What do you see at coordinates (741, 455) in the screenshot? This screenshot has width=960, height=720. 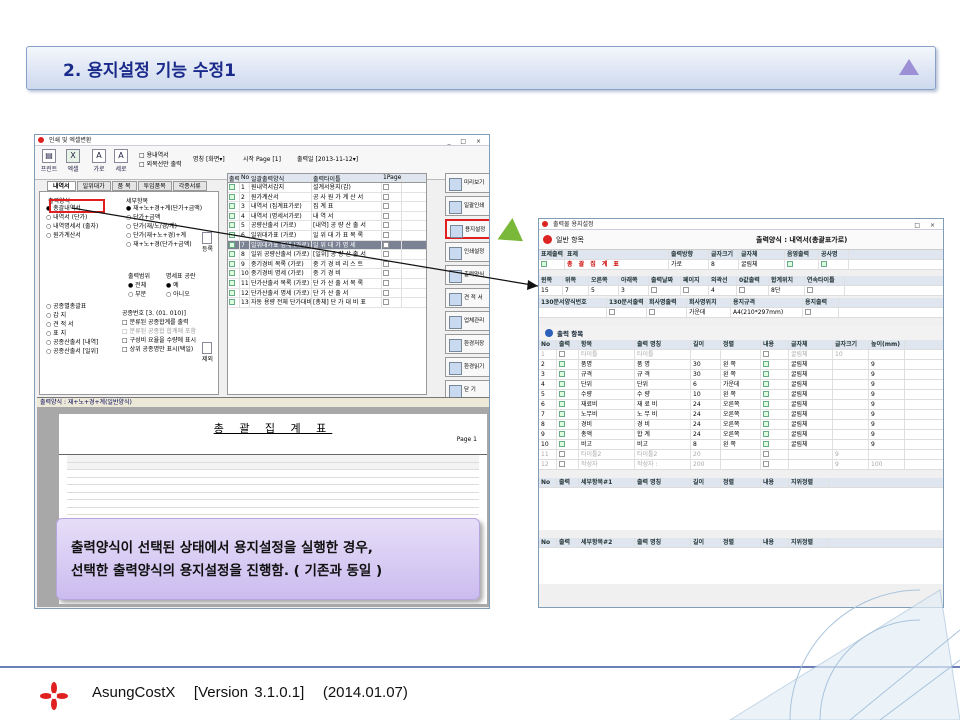 I see `table-row: 11 타이틀2 타이틀2 20 9` at bounding box center [741, 455].